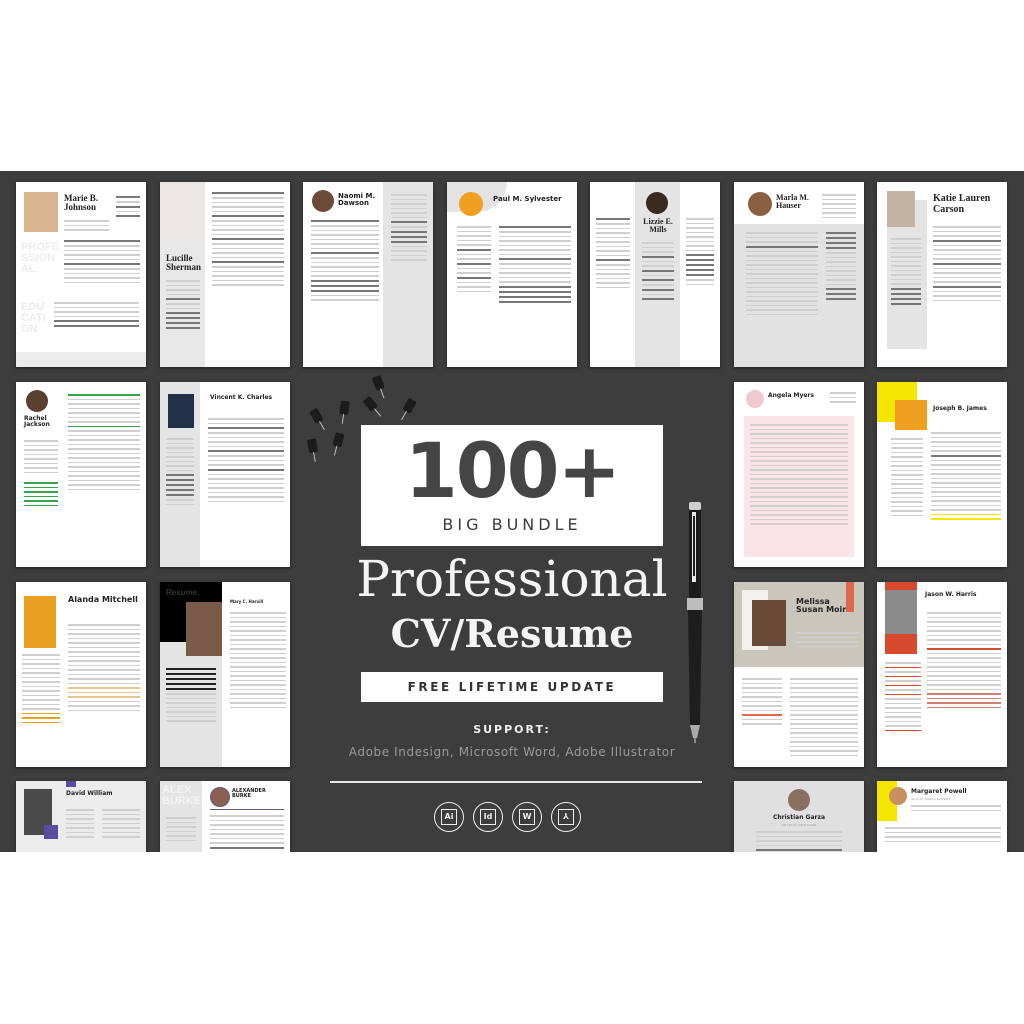  I want to click on template-name: Joseph B. James, so click(960, 408).